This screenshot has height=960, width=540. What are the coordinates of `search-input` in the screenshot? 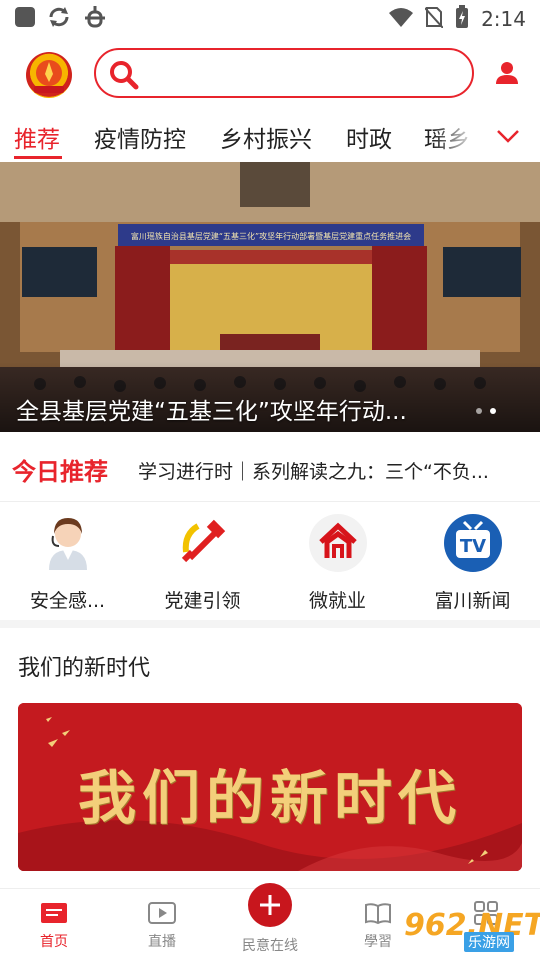 It's located at (284, 73).